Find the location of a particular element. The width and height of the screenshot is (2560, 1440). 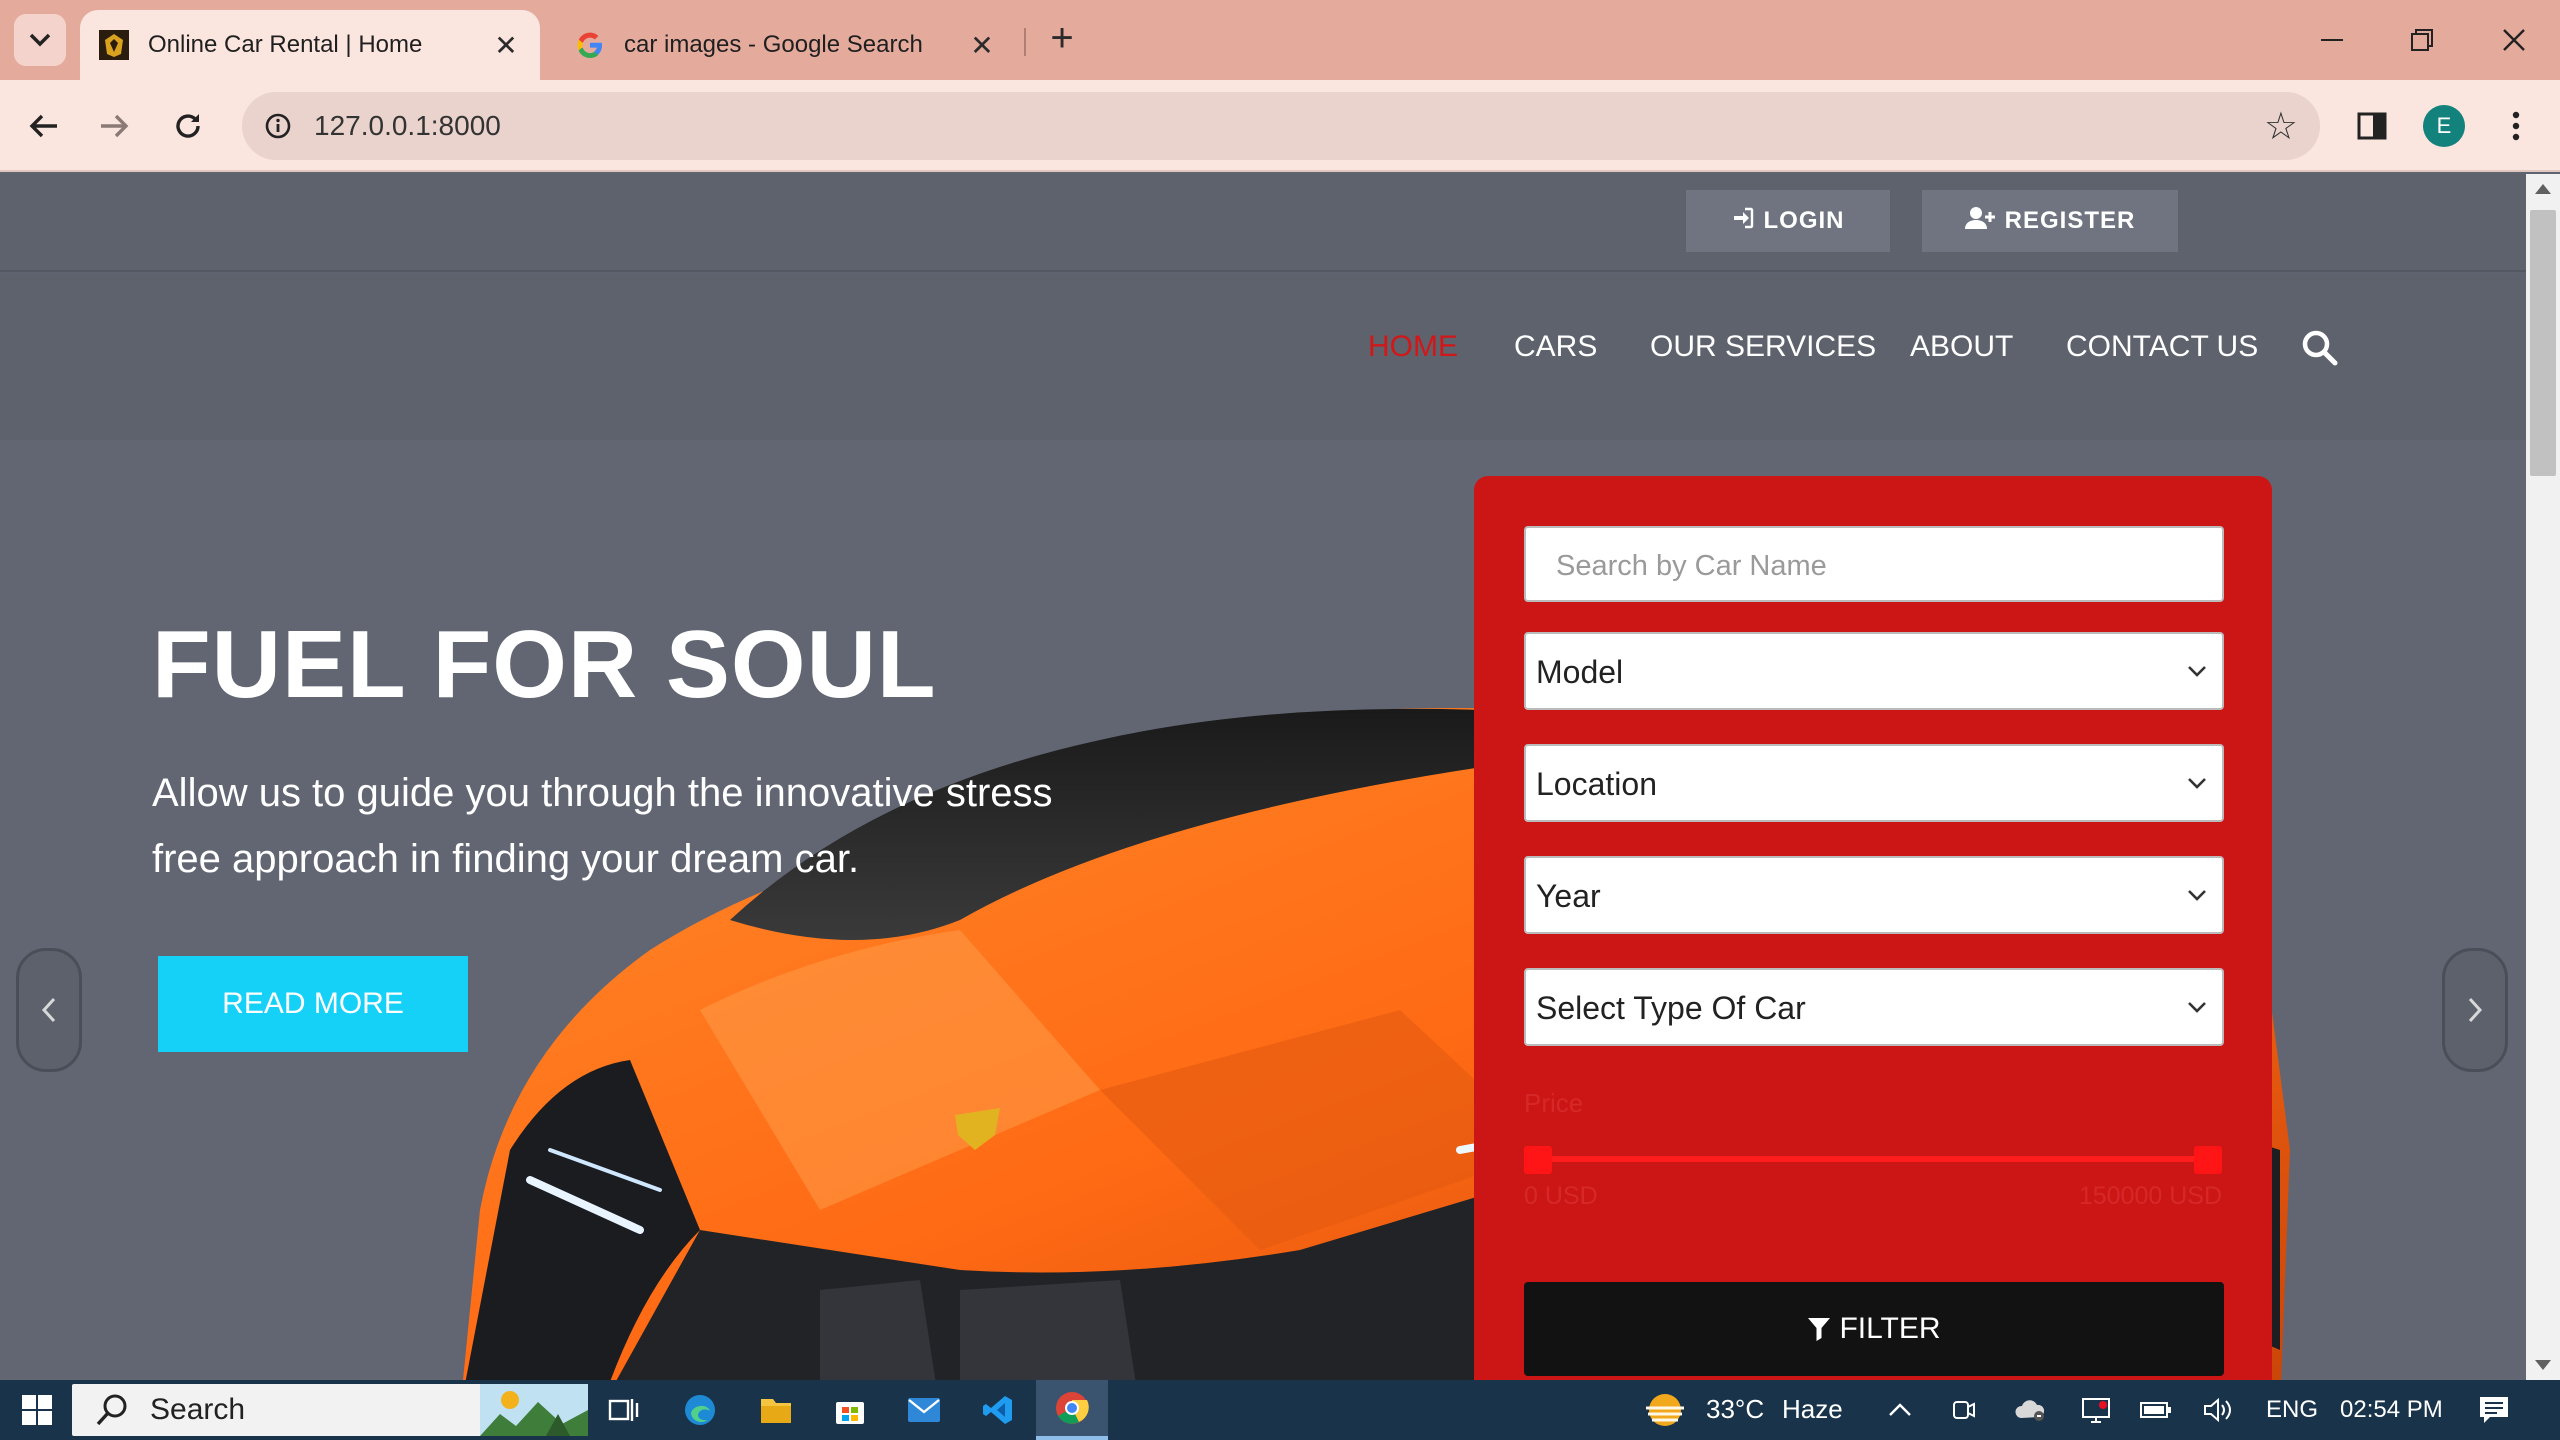

main-navigation: HOME CARS OUR SERVICES ABOUT CONTACT US is located at coordinates (1263, 357).